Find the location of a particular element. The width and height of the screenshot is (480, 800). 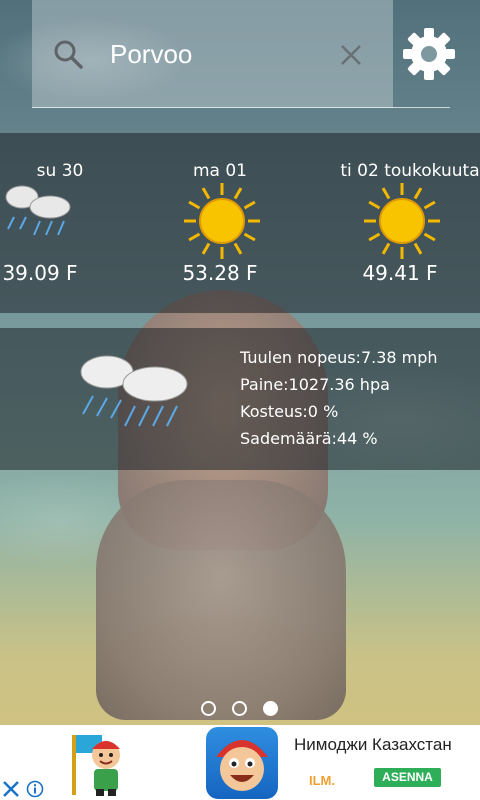

page-dot-active is located at coordinates (270, 708).